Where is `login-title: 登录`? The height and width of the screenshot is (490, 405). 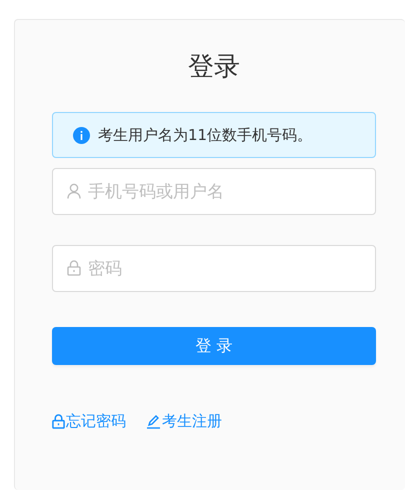
login-title: 登录 is located at coordinates (214, 67).